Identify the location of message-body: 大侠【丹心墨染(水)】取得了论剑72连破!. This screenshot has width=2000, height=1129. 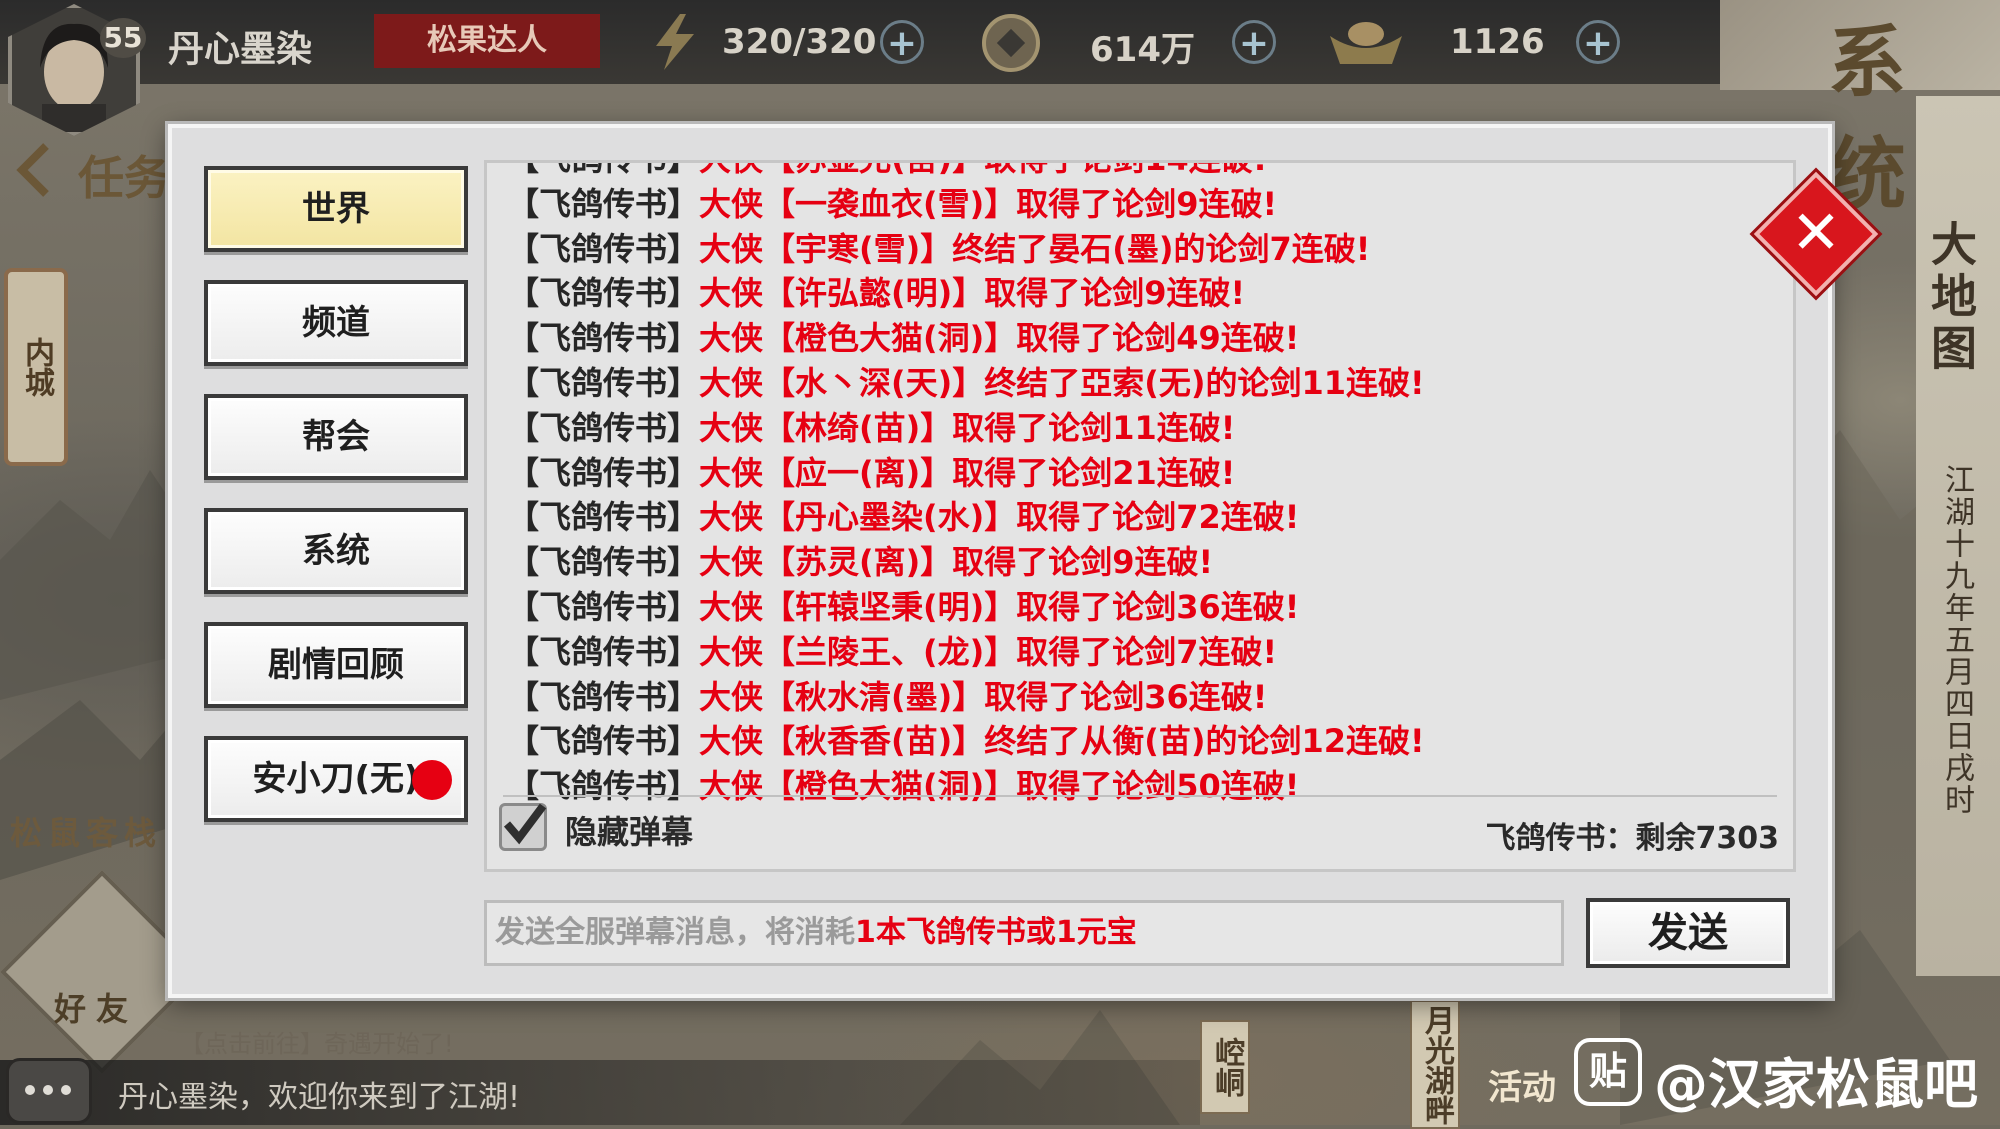
(999, 517).